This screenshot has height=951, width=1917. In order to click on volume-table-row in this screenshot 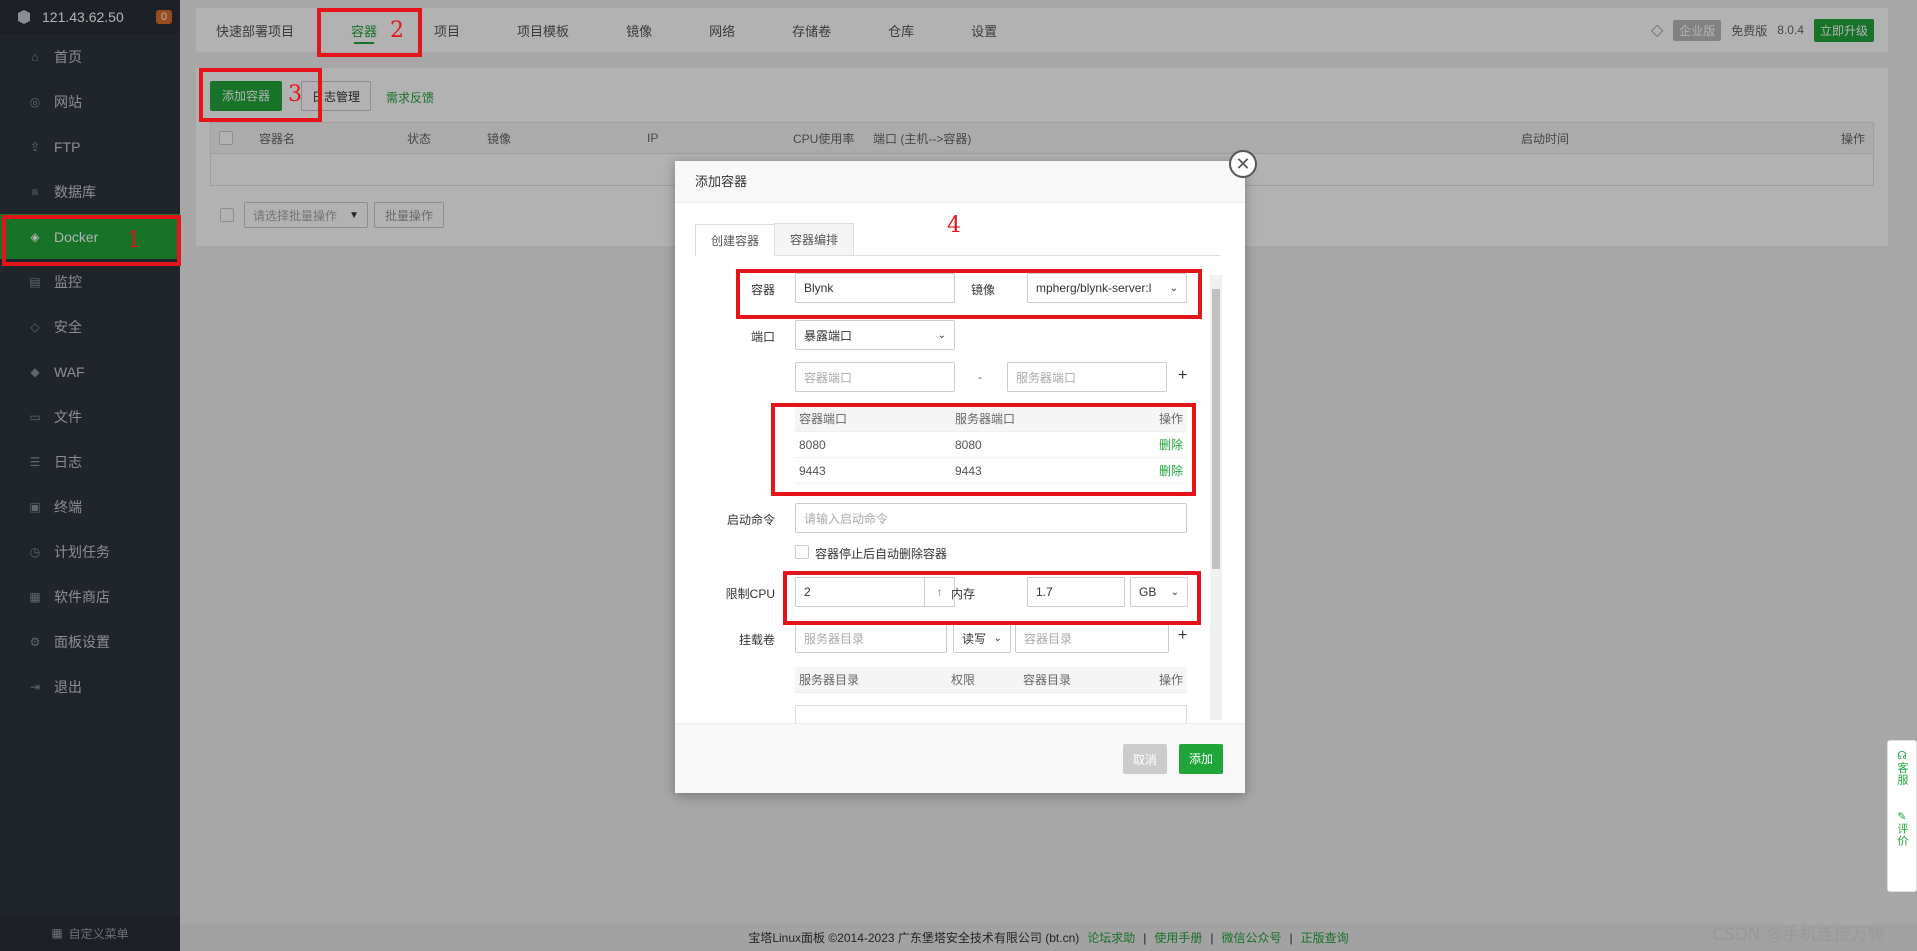, I will do `click(991, 714)`.